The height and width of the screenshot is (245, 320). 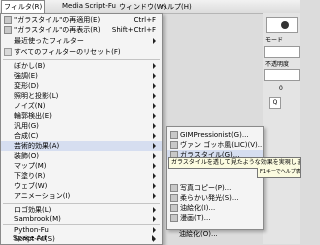 I want to click on menu-item-web: ウェブ(W), so click(x=81, y=186).